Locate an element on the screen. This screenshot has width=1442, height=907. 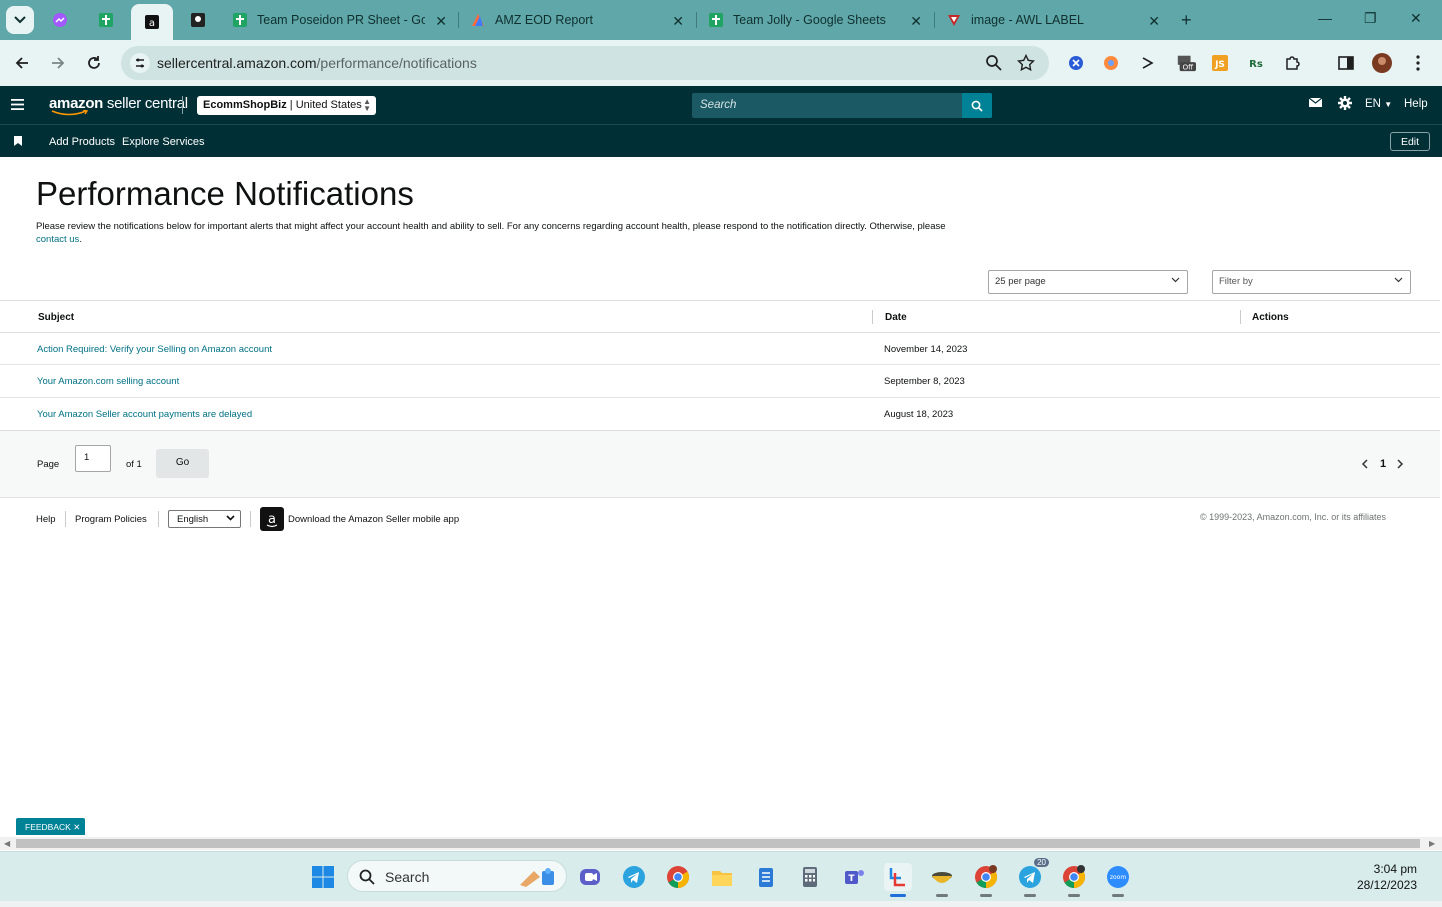
site-info-icon is located at coordinates (140, 63).